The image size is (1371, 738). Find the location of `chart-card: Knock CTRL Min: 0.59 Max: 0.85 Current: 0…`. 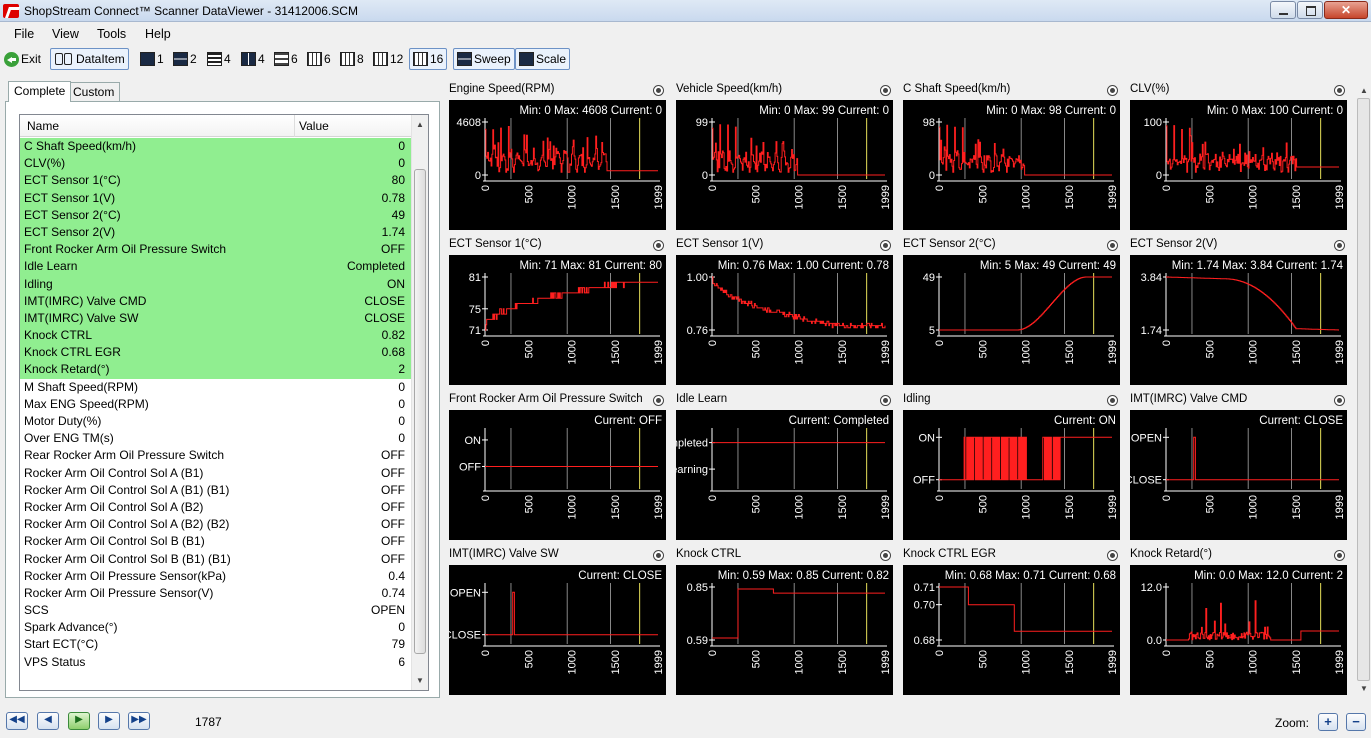

chart-card: Knock CTRL Min: 0.59 Max: 0.85 Current: 0… is located at coordinates (784, 621).